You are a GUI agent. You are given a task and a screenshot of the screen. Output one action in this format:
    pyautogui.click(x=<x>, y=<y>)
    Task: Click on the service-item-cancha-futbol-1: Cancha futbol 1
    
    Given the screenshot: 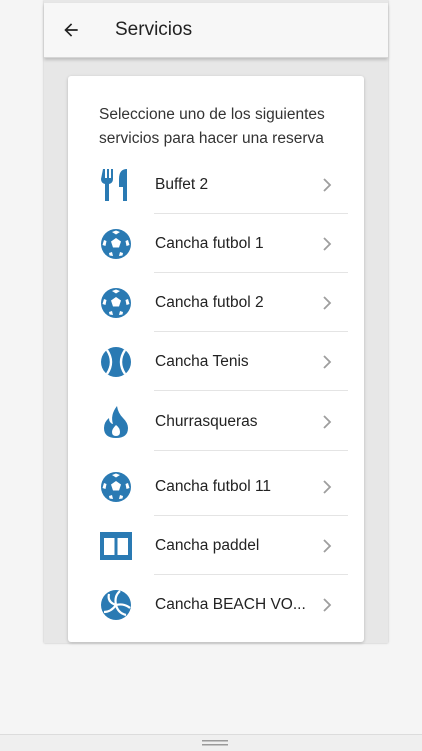 What is the action you would take?
    pyautogui.click(x=216, y=243)
    